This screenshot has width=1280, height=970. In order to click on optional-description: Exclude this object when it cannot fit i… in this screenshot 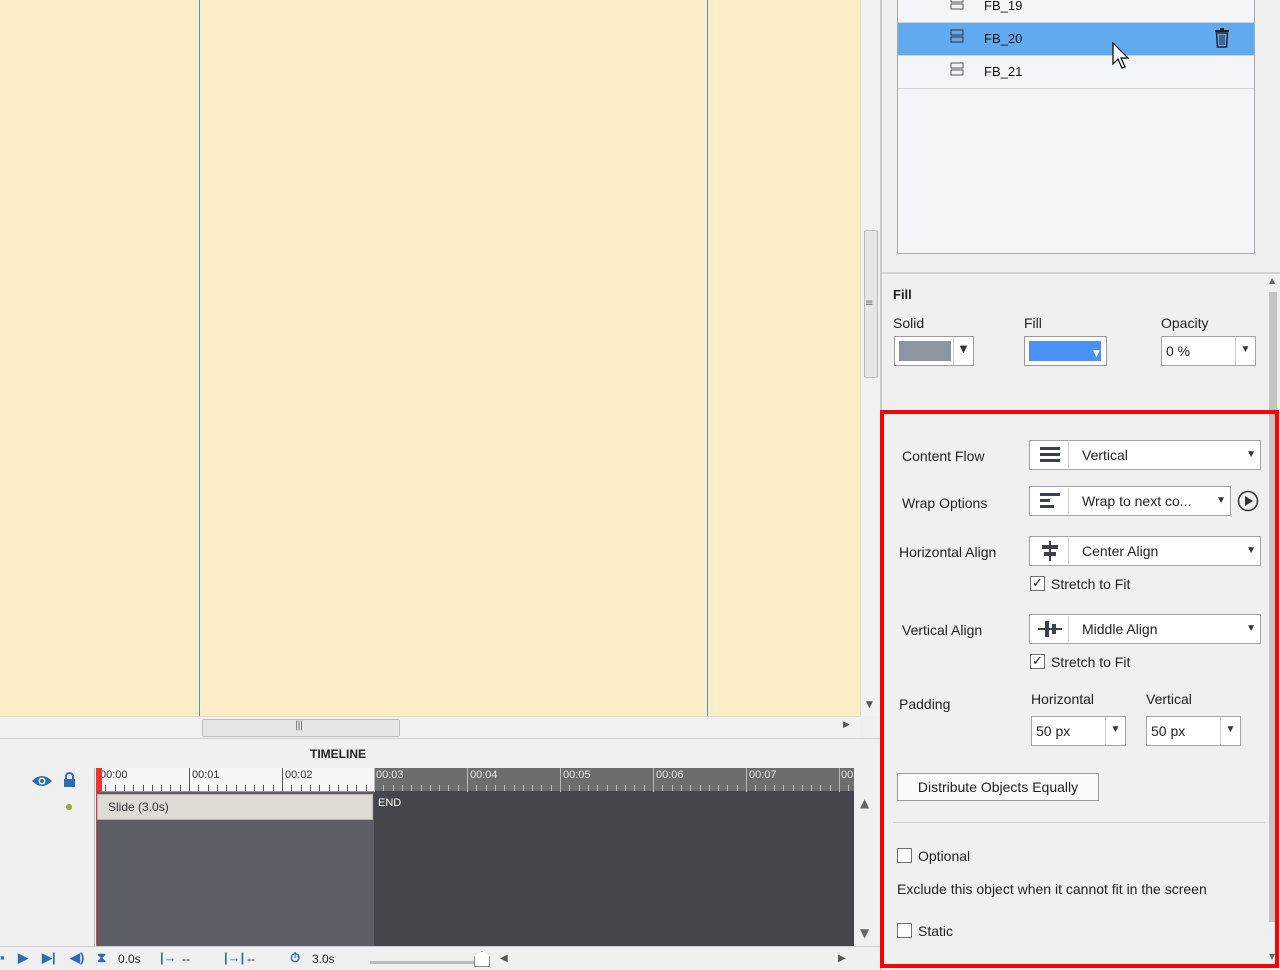, I will do `click(1052, 889)`.